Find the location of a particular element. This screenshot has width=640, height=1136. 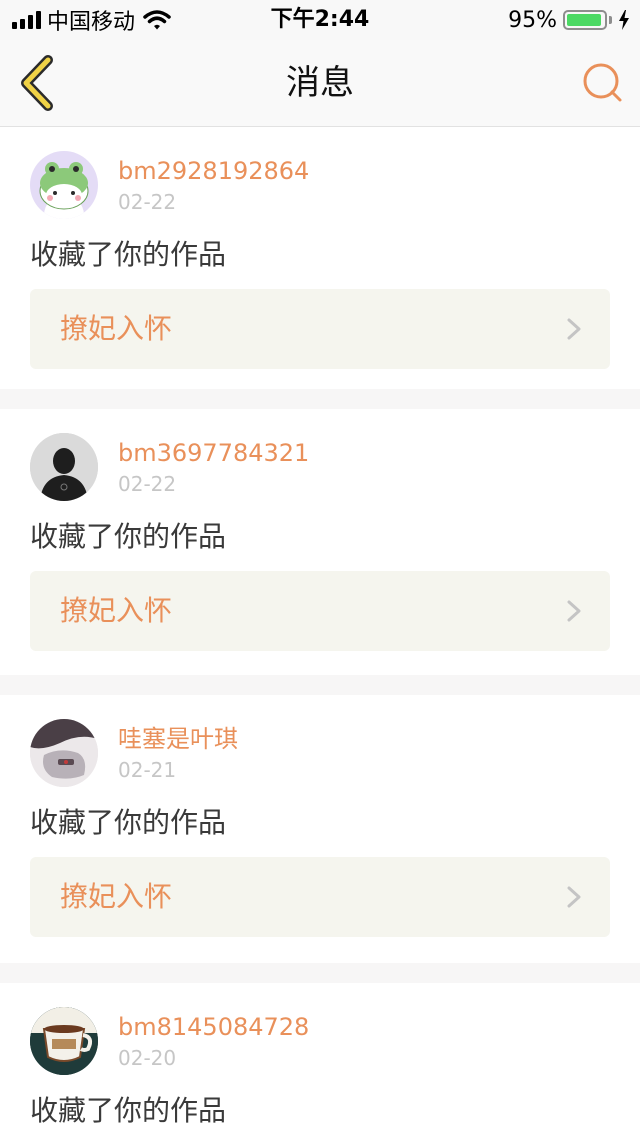

back-button is located at coordinates (38, 83).